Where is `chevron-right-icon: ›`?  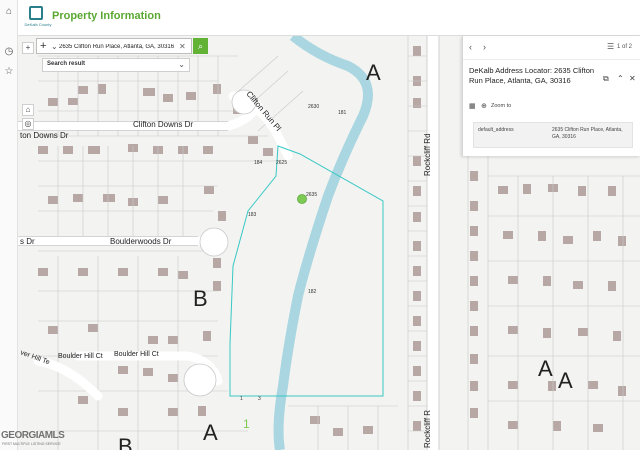
chevron-right-icon: › is located at coordinates (484, 47).